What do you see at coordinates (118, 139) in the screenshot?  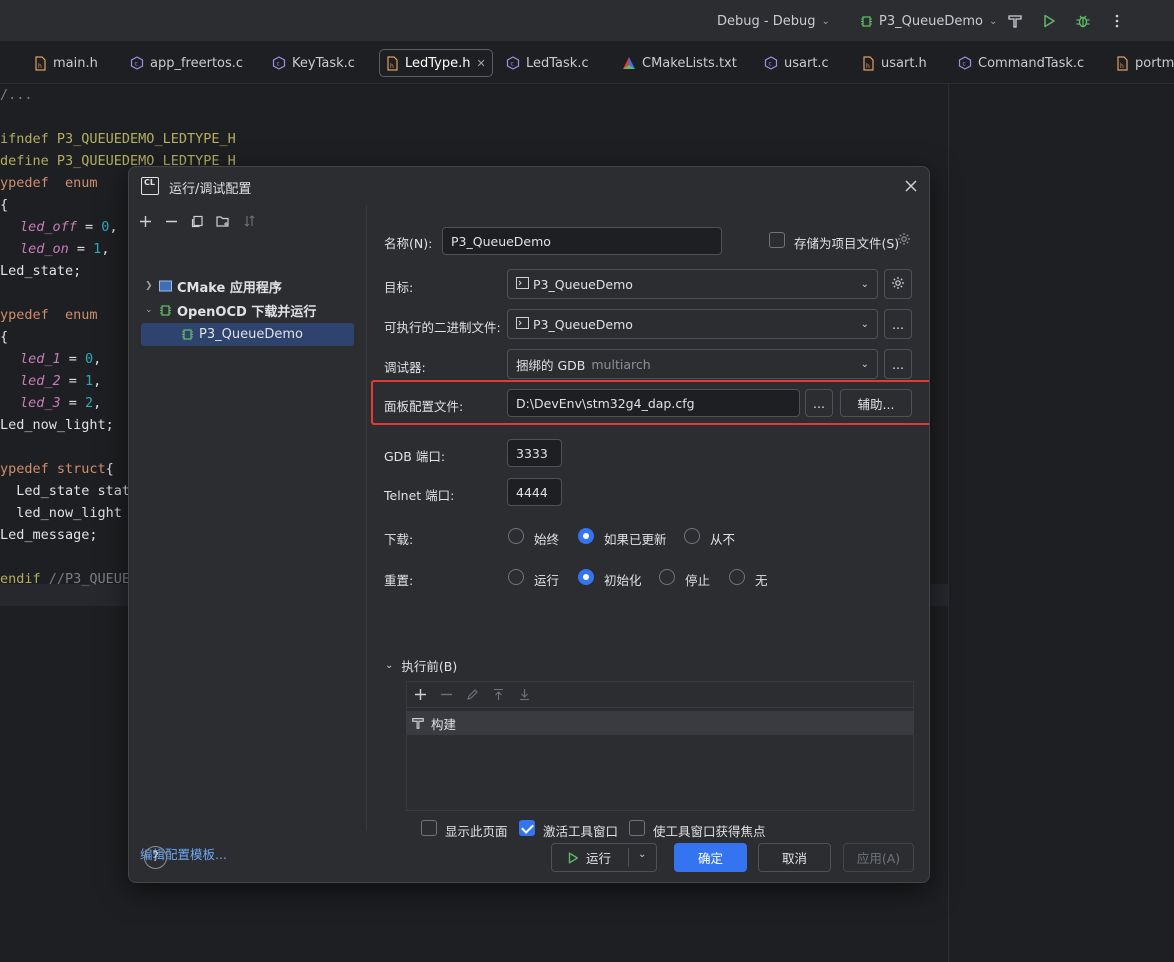 I see `code-line: ifndef P3_QUEUEDEMO_LEDTYPE_H` at bounding box center [118, 139].